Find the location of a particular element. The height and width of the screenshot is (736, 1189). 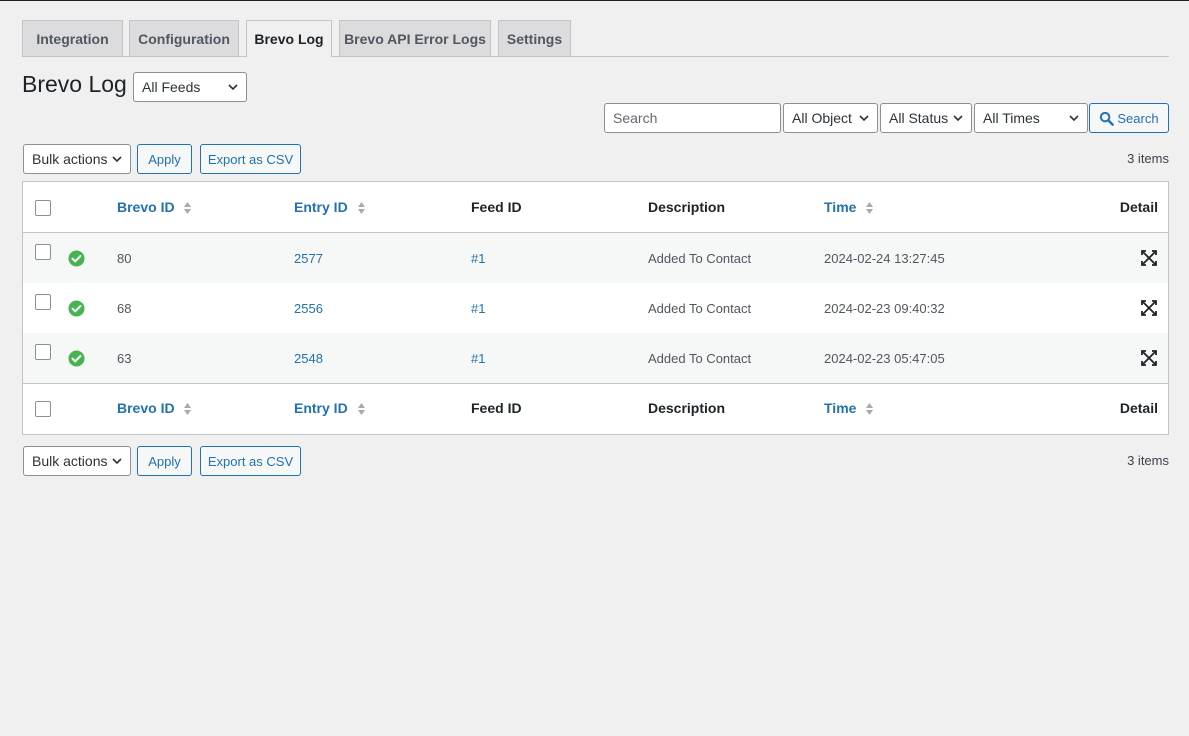

status-filter-select: All Status is located at coordinates (926, 118).